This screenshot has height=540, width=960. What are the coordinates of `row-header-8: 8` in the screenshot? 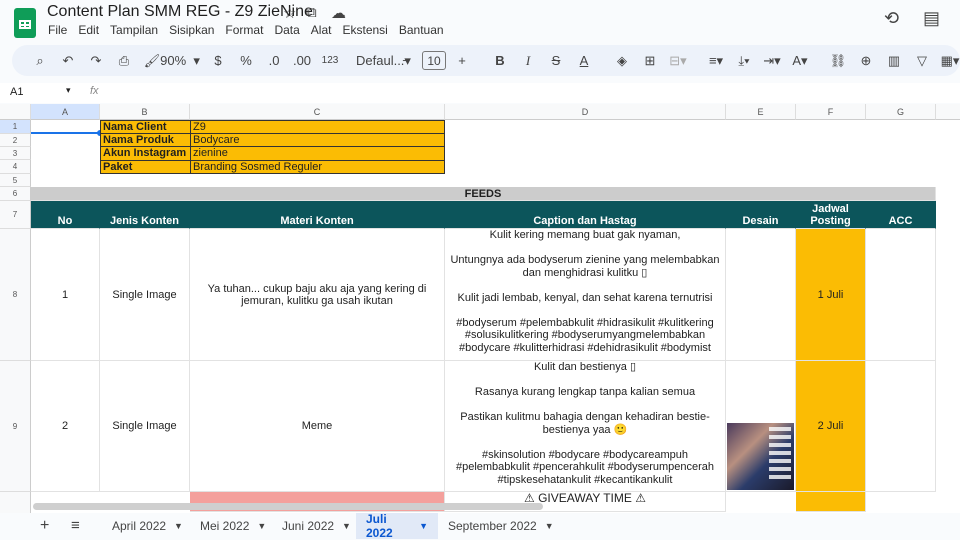 It's located at (15, 295).